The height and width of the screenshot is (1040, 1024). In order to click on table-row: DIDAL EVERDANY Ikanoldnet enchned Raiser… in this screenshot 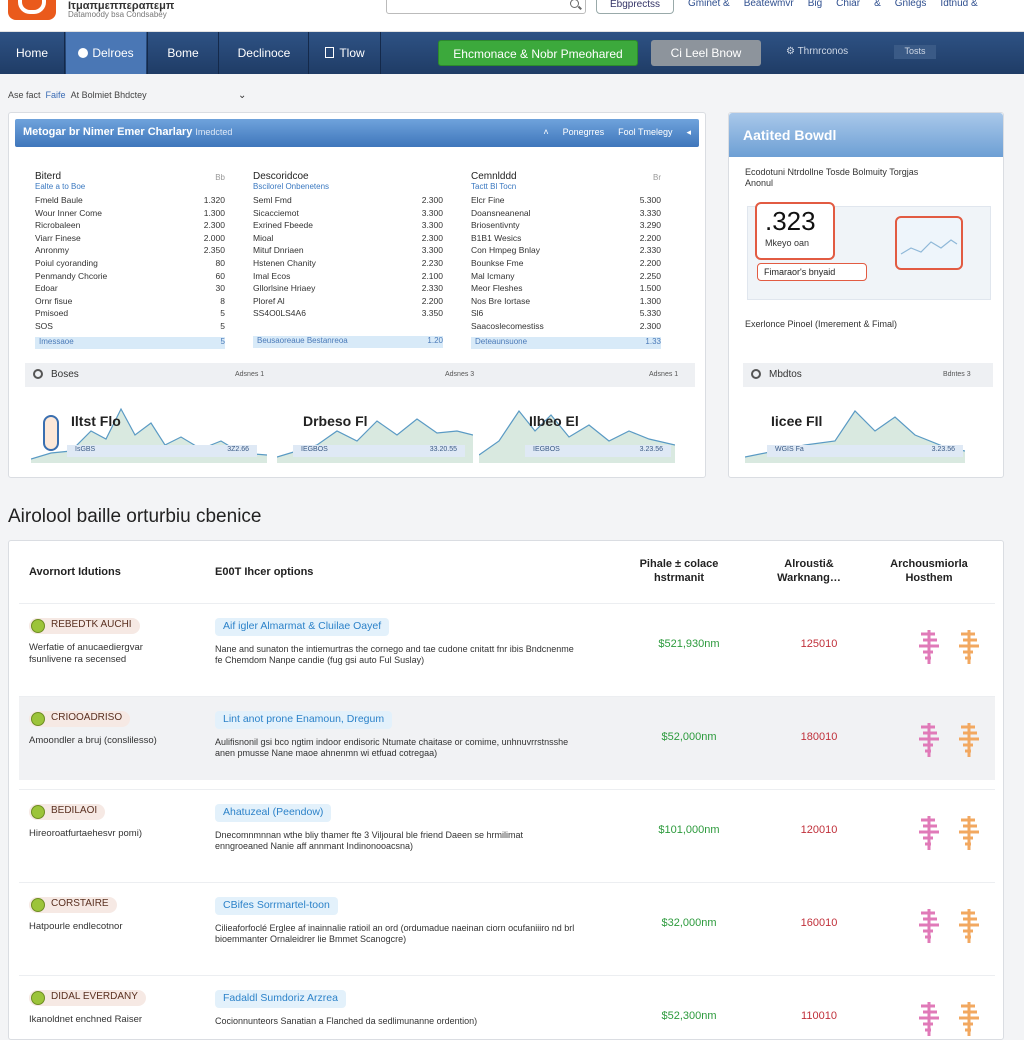, I will do `click(507, 1007)`.